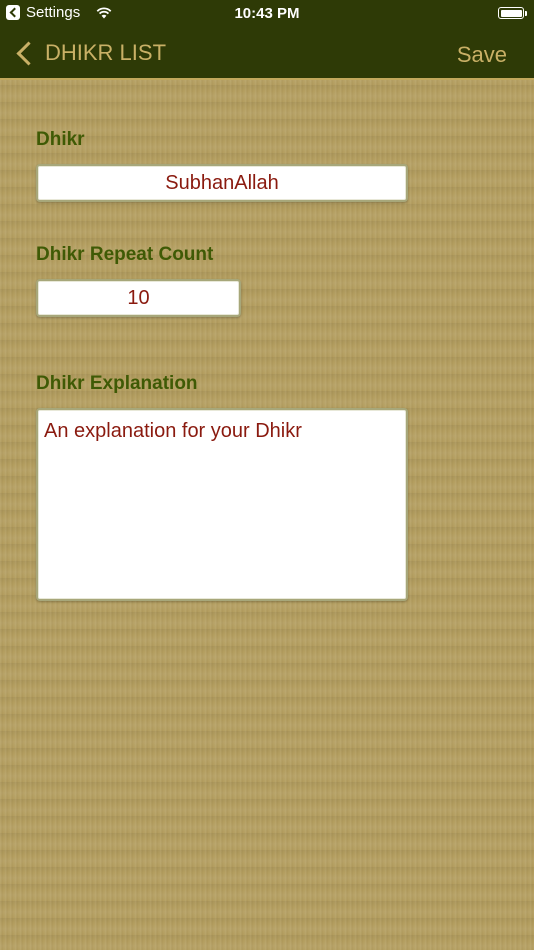 The width and height of the screenshot is (534, 950). What do you see at coordinates (125, 254) in the screenshot?
I see `dhikr-repeat-count-label: Dhikr Repeat Count` at bounding box center [125, 254].